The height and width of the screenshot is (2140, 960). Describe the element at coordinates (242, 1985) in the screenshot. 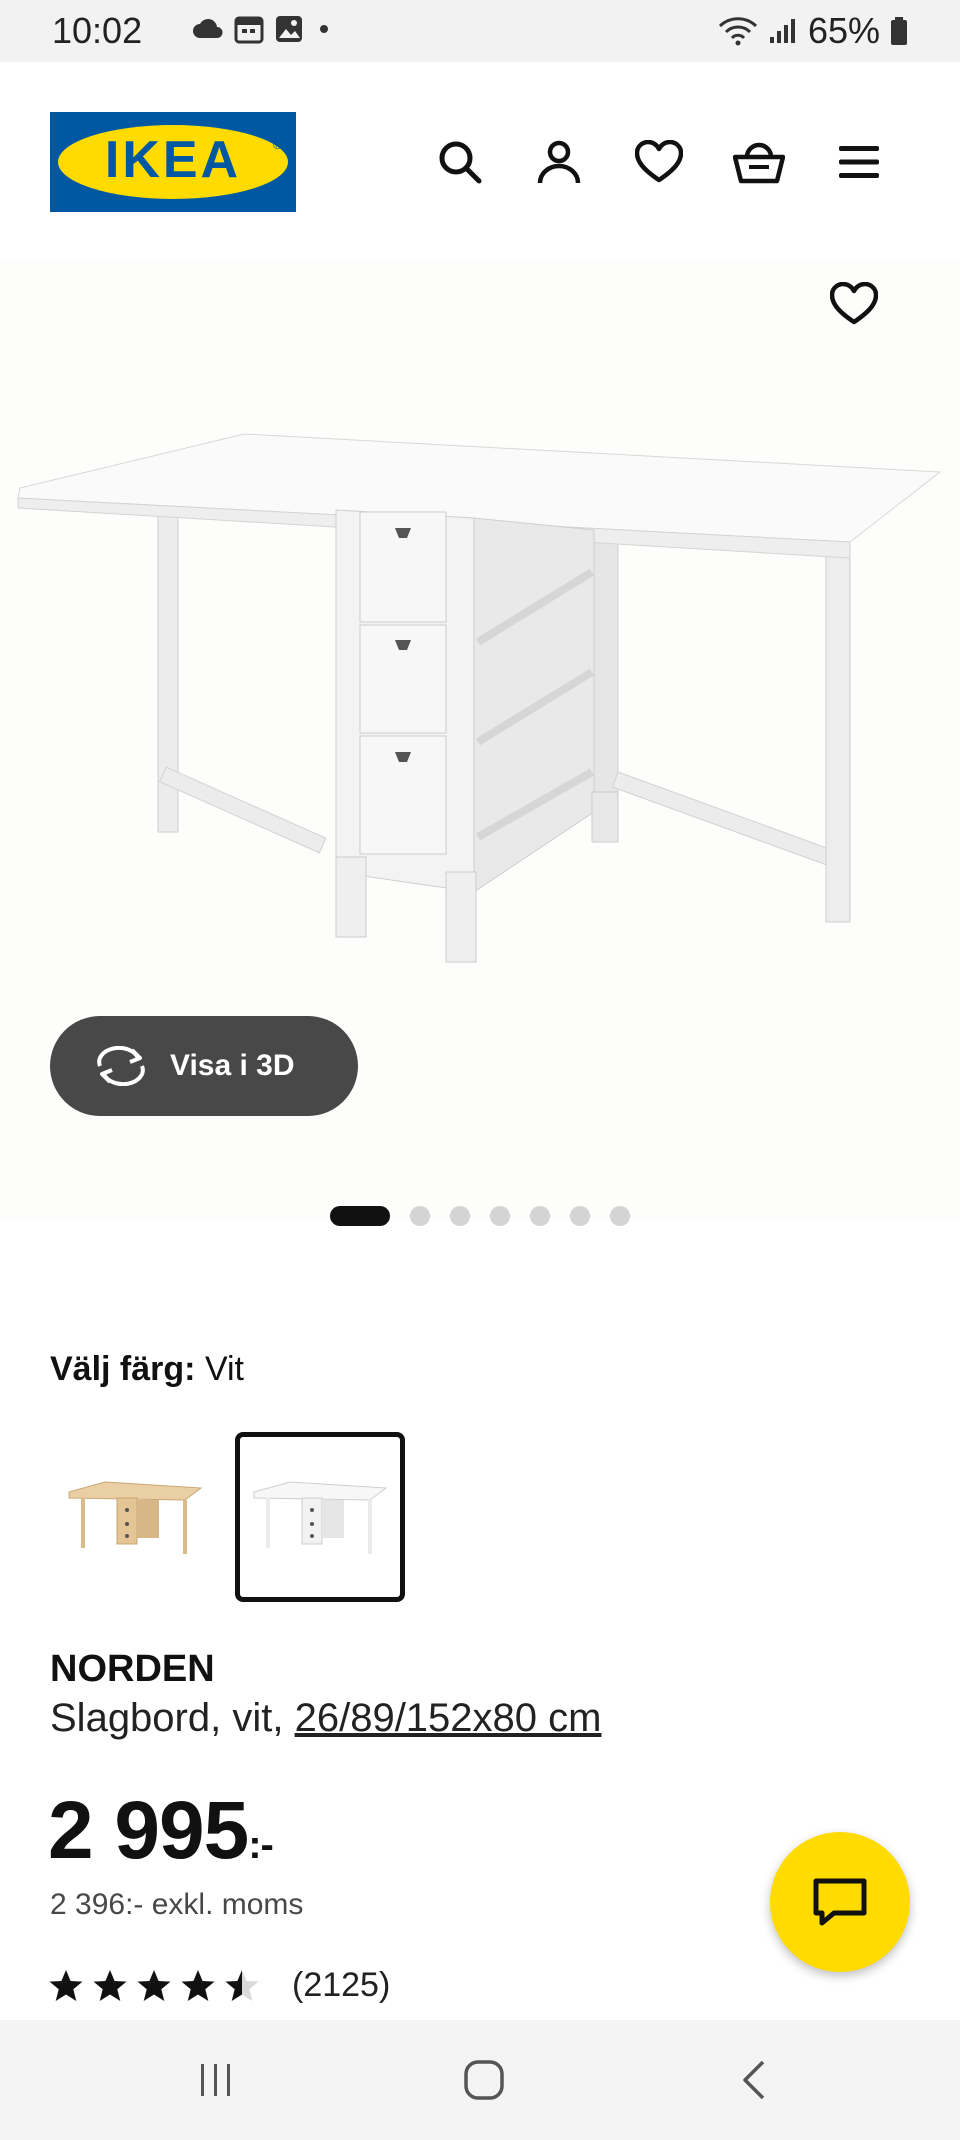

I see `half-star-icon` at that location.